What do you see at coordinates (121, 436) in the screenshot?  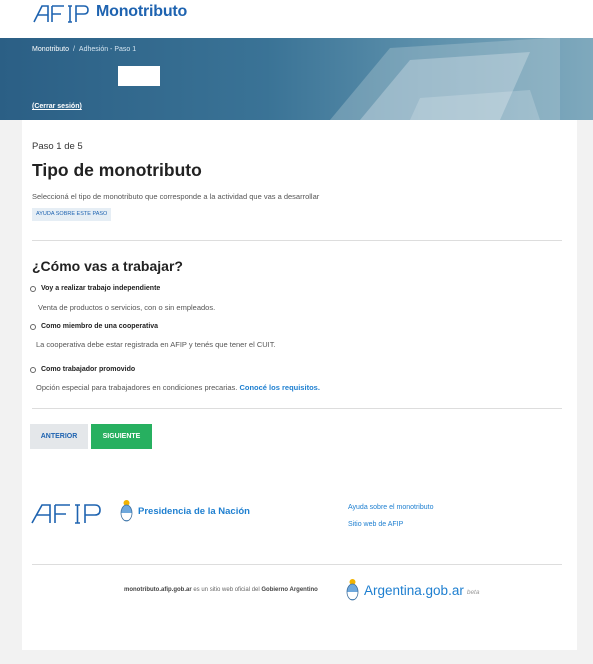 I see `next-button: SIGUIENTE` at bounding box center [121, 436].